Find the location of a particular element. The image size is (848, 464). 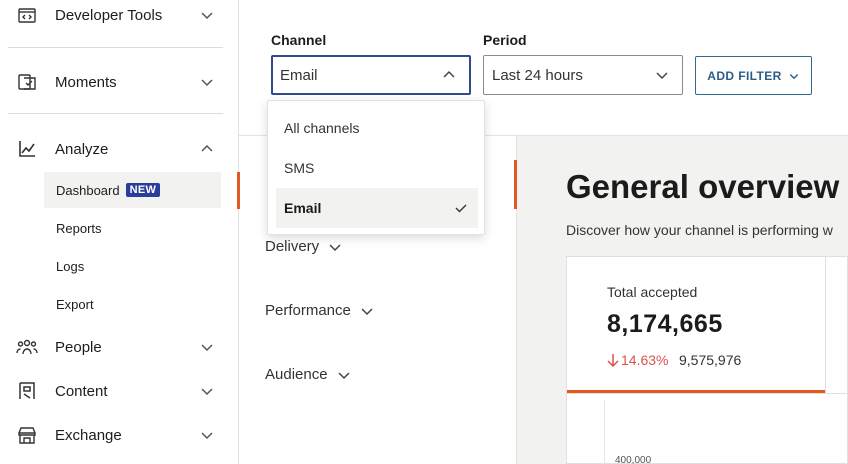

sidebar-item-content: Content is located at coordinates (119, 391).